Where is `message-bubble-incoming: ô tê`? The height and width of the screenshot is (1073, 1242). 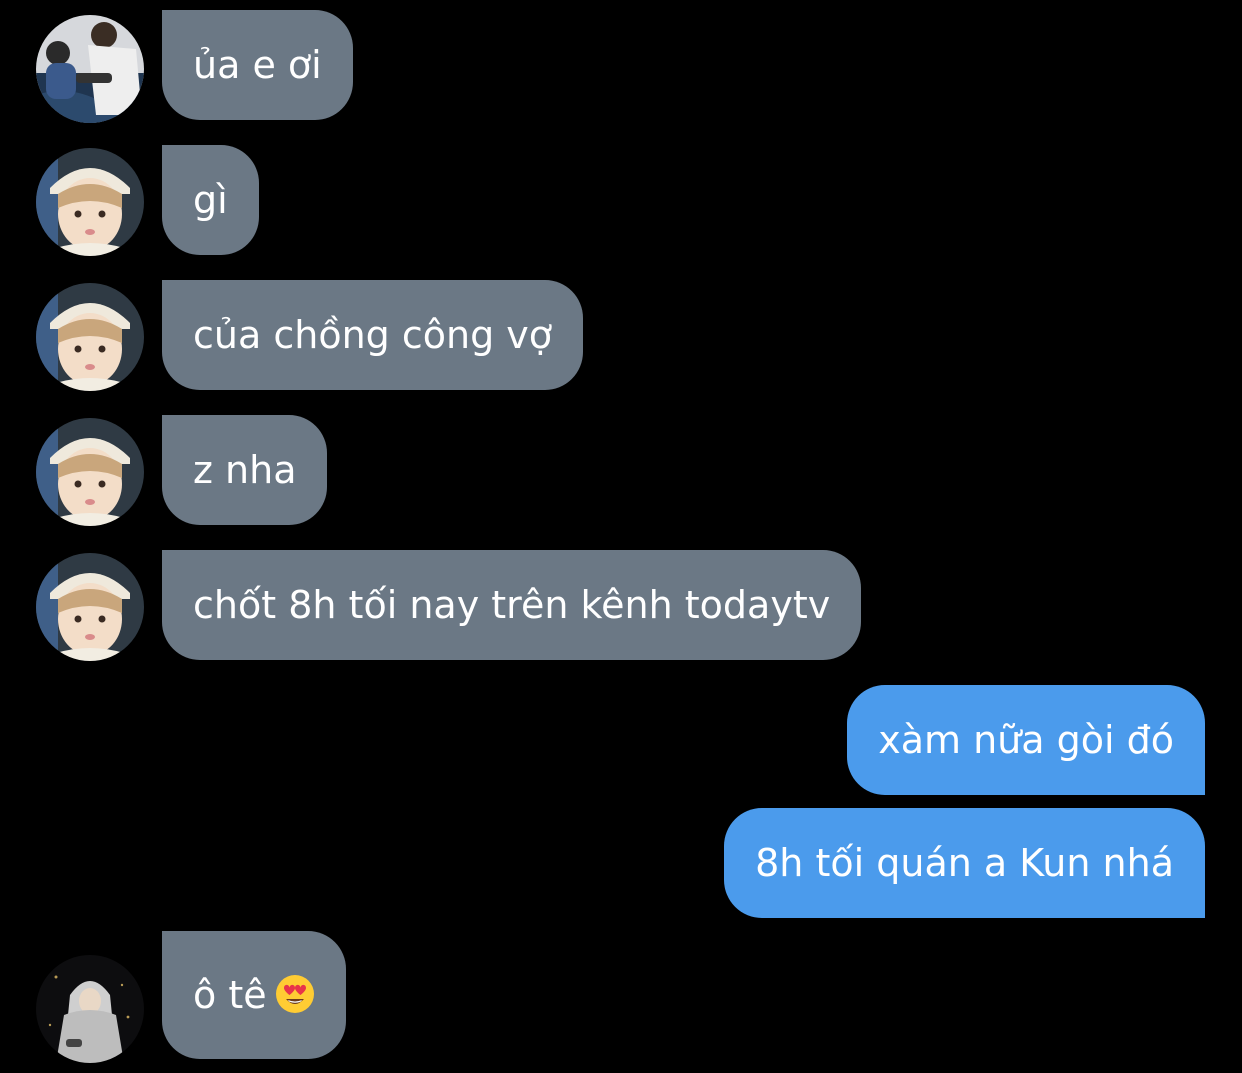
message-bubble-incoming: ô tê is located at coordinates (254, 995).